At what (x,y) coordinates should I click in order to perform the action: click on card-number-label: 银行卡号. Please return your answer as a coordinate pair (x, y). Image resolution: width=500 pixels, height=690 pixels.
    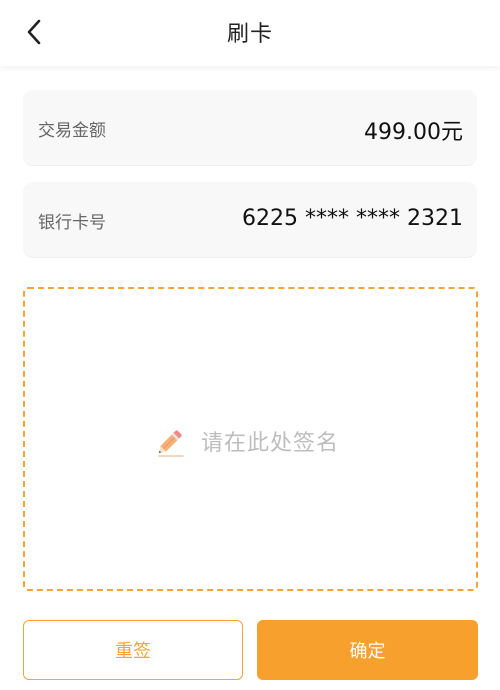
    Looking at the image, I should click on (72, 223).